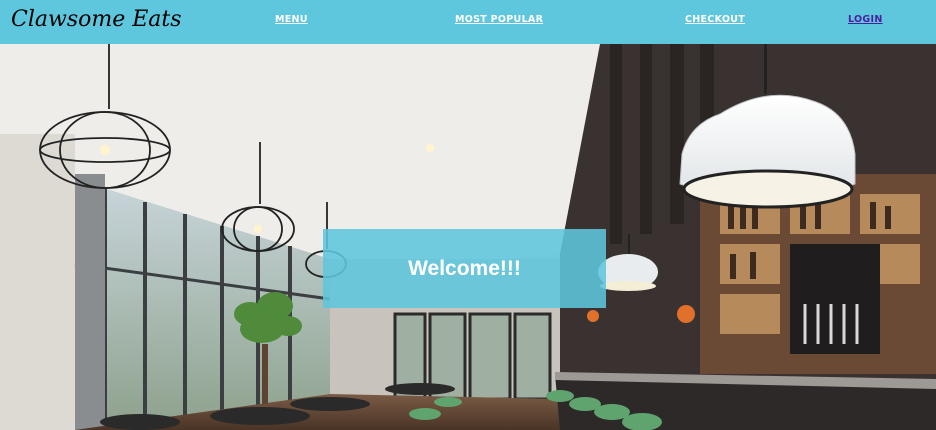 The height and width of the screenshot is (430, 936). I want to click on welcome-heading: Welcome!!!, so click(464, 268).